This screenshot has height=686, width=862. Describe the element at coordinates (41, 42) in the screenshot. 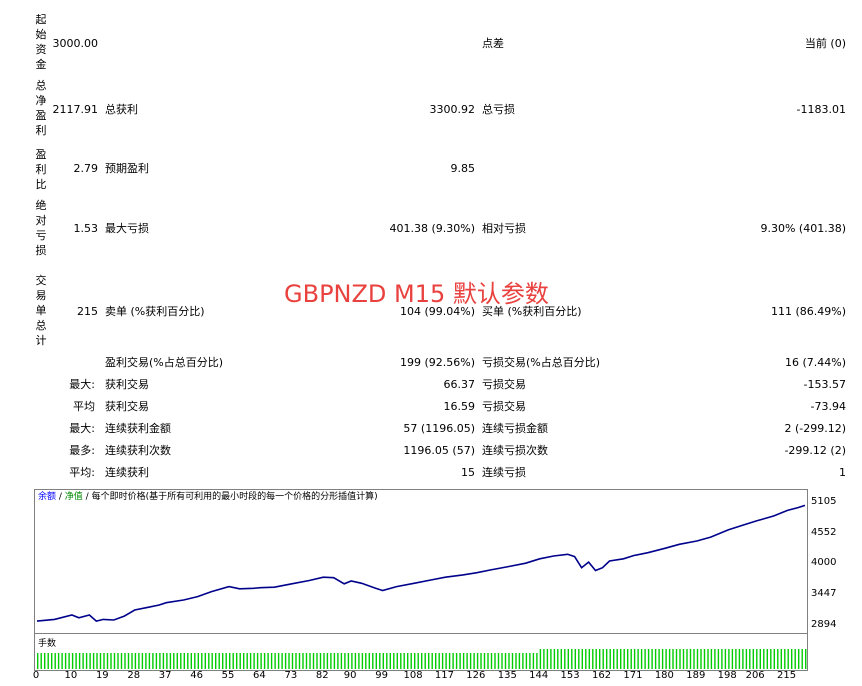

I see `initial-deposit-label: 起始资金` at that location.